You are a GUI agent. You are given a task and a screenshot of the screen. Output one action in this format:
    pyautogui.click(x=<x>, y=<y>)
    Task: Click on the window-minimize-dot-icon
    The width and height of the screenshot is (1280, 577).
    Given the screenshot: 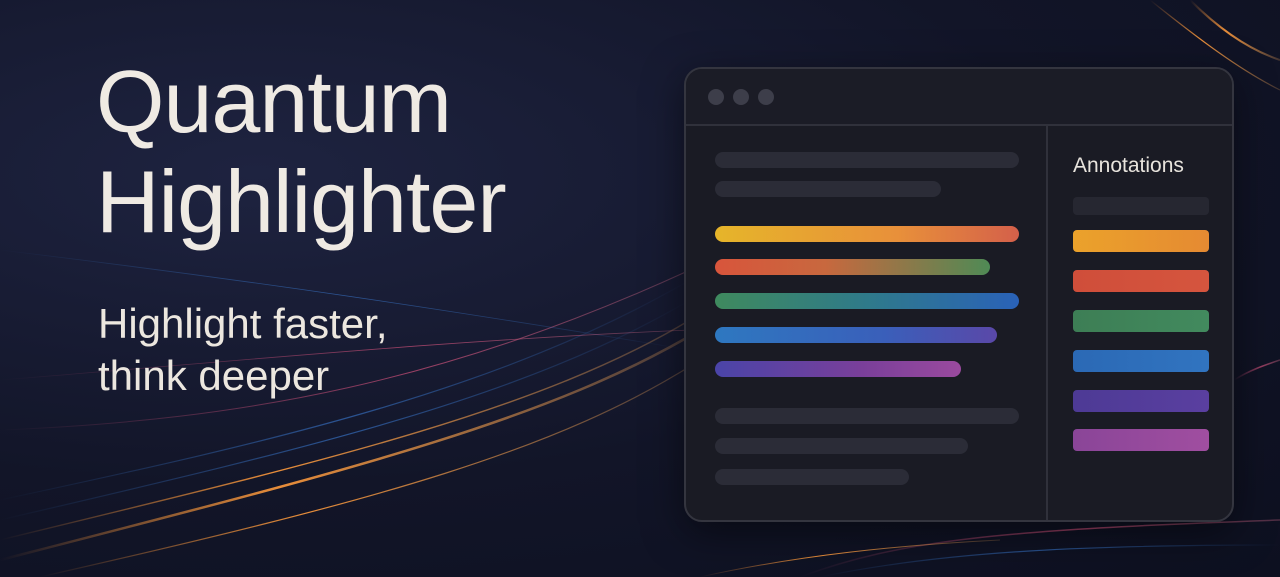 What is the action you would take?
    pyautogui.click(x=741, y=97)
    